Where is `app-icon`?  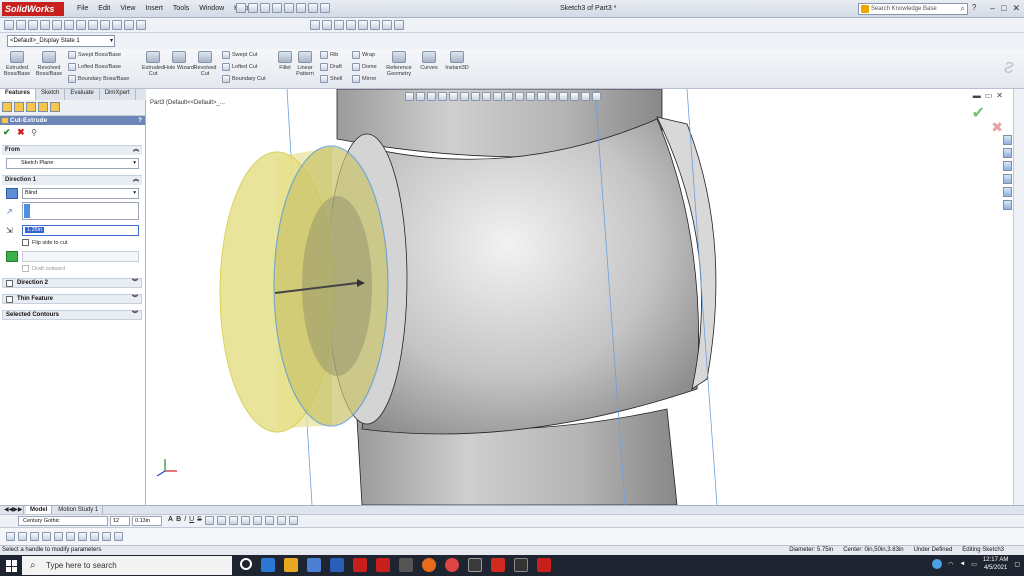 app-icon is located at coordinates (406, 565).